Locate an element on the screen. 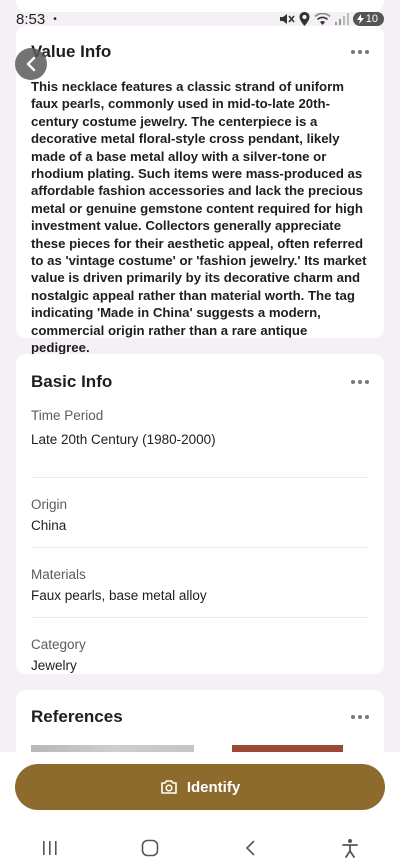 This screenshot has width=400, height=867. accessibility-icon is located at coordinates (350, 848).